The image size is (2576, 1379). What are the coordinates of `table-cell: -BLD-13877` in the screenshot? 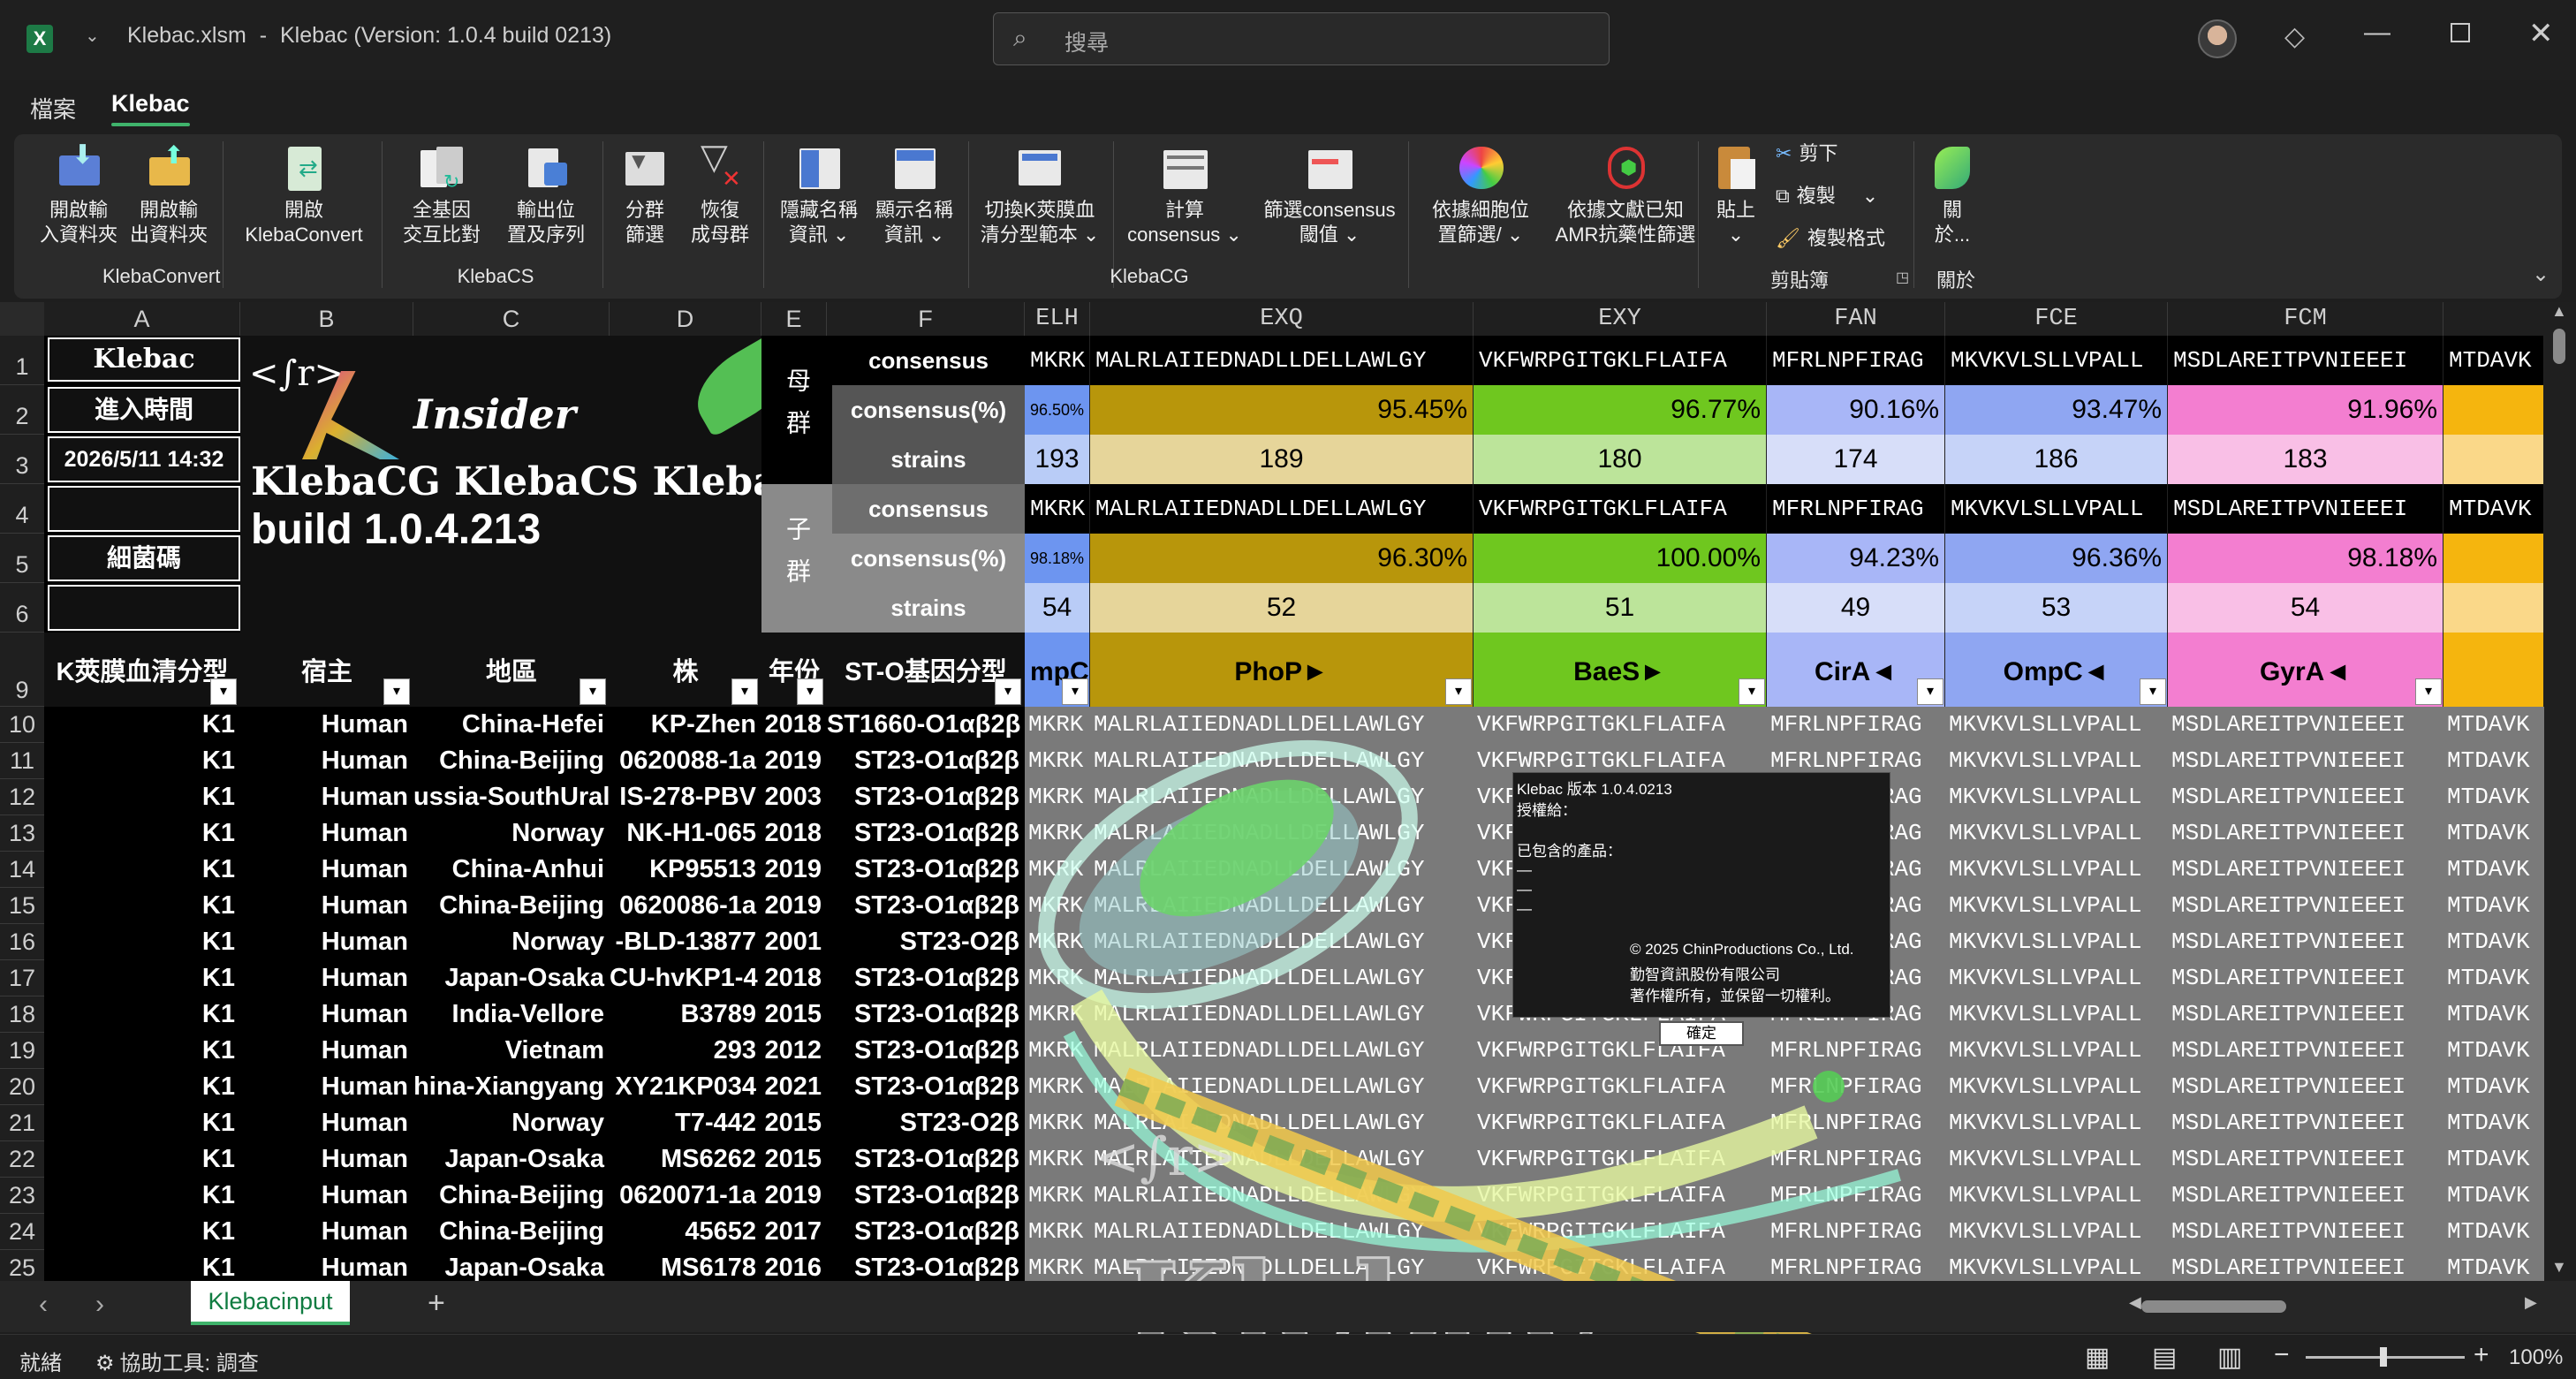 It's located at (686, 942).